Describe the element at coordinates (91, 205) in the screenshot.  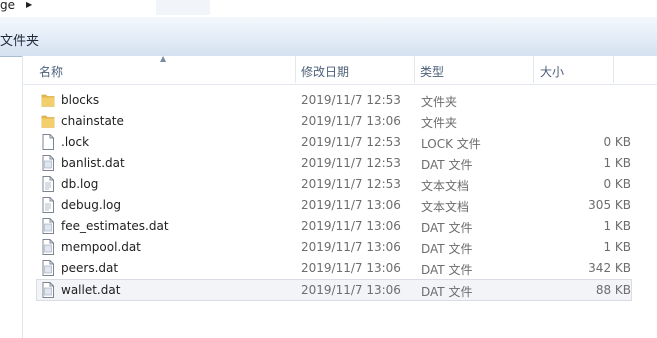
I see `file-name: debug.log` at that location.